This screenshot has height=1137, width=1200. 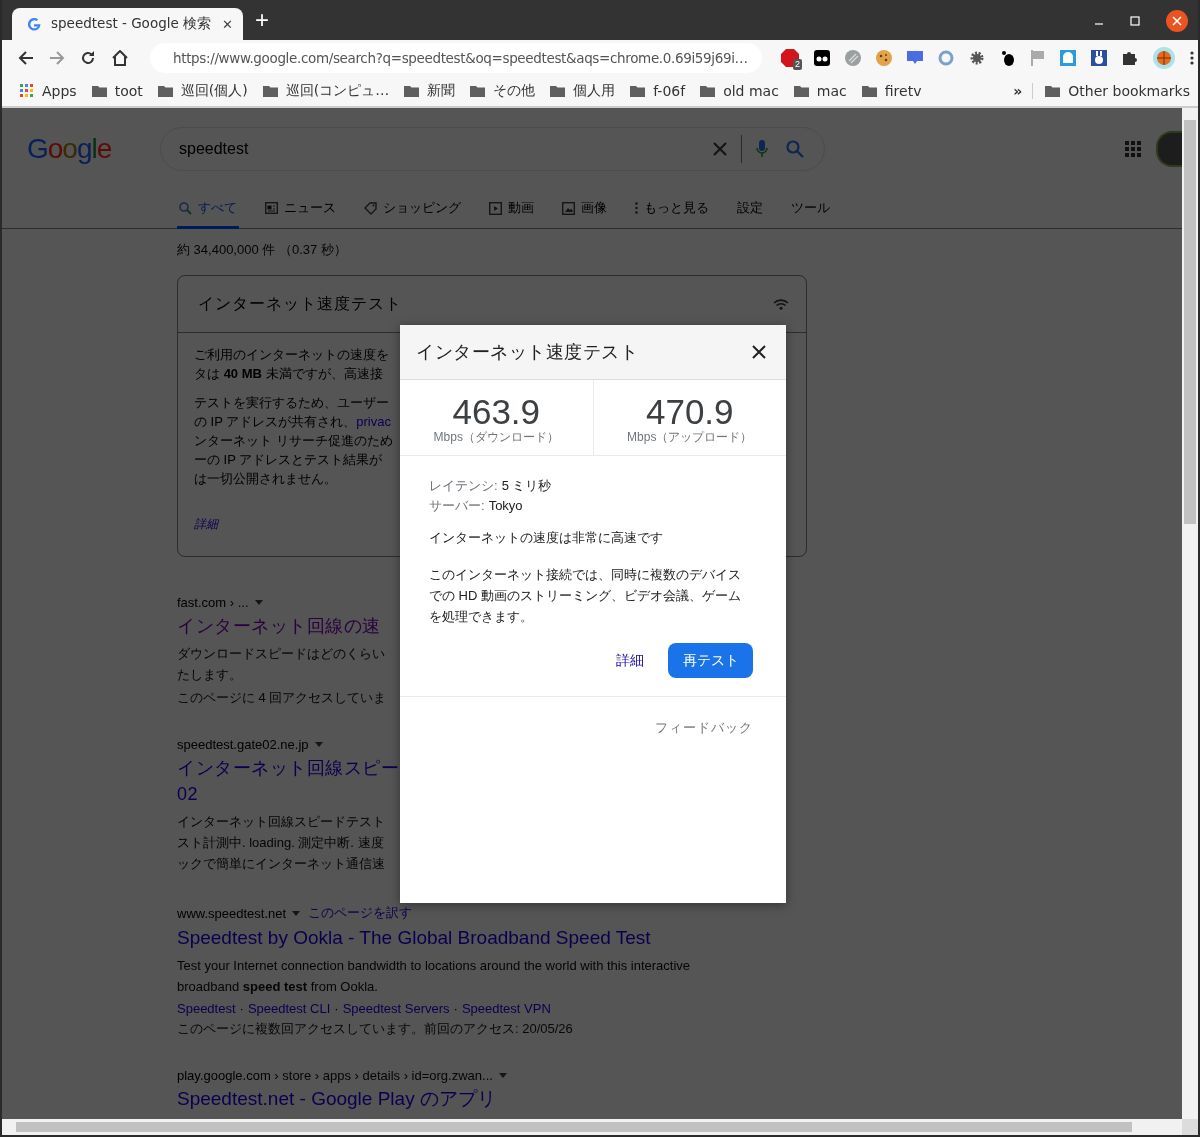 What do you see at coordinates (300, 209) in the screenshot?
I see `search-tab: ニュース` at bounding box center [300, 209].